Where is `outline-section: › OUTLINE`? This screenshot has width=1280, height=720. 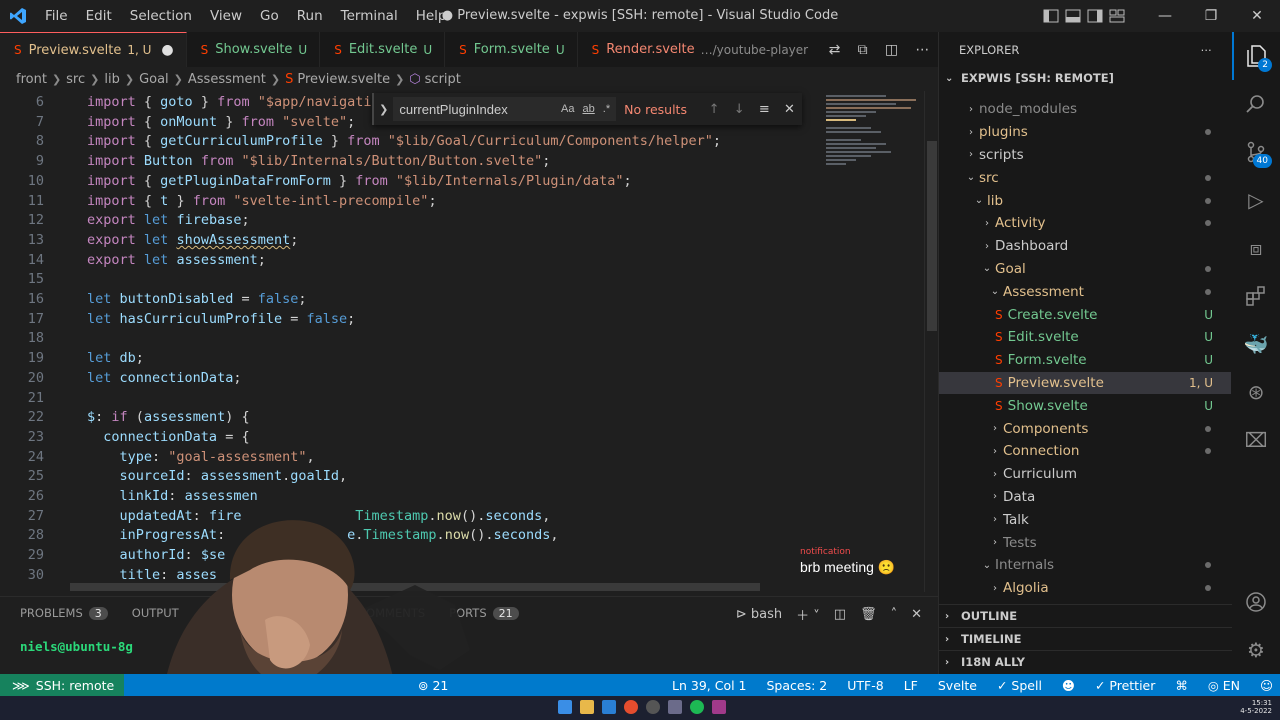
outline-section: › OUTLINE is located at coordinates (1086, 615).